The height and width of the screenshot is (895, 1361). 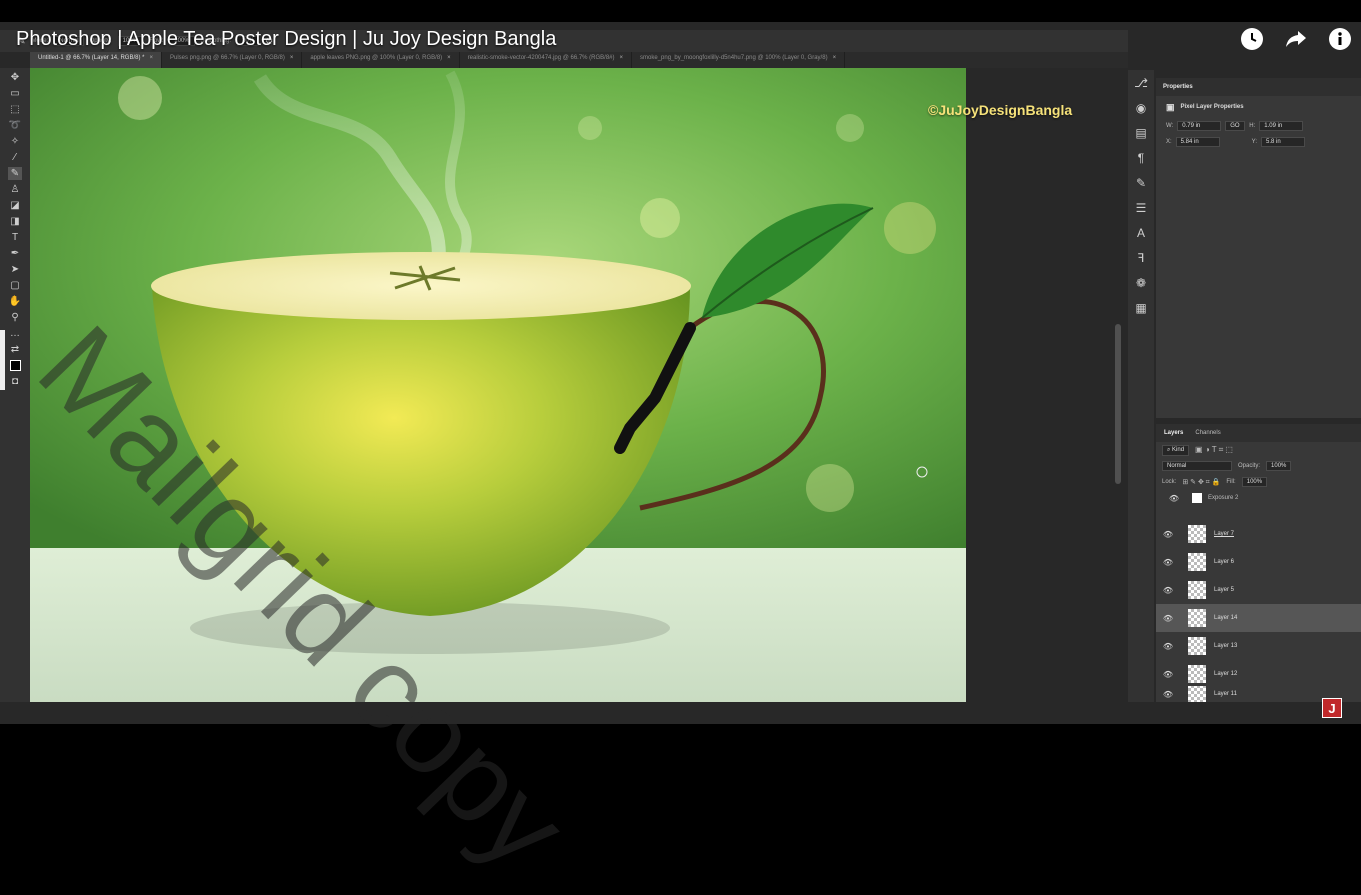 I want to click on brushes-icon: ✎, so click(x=1141, y=183).